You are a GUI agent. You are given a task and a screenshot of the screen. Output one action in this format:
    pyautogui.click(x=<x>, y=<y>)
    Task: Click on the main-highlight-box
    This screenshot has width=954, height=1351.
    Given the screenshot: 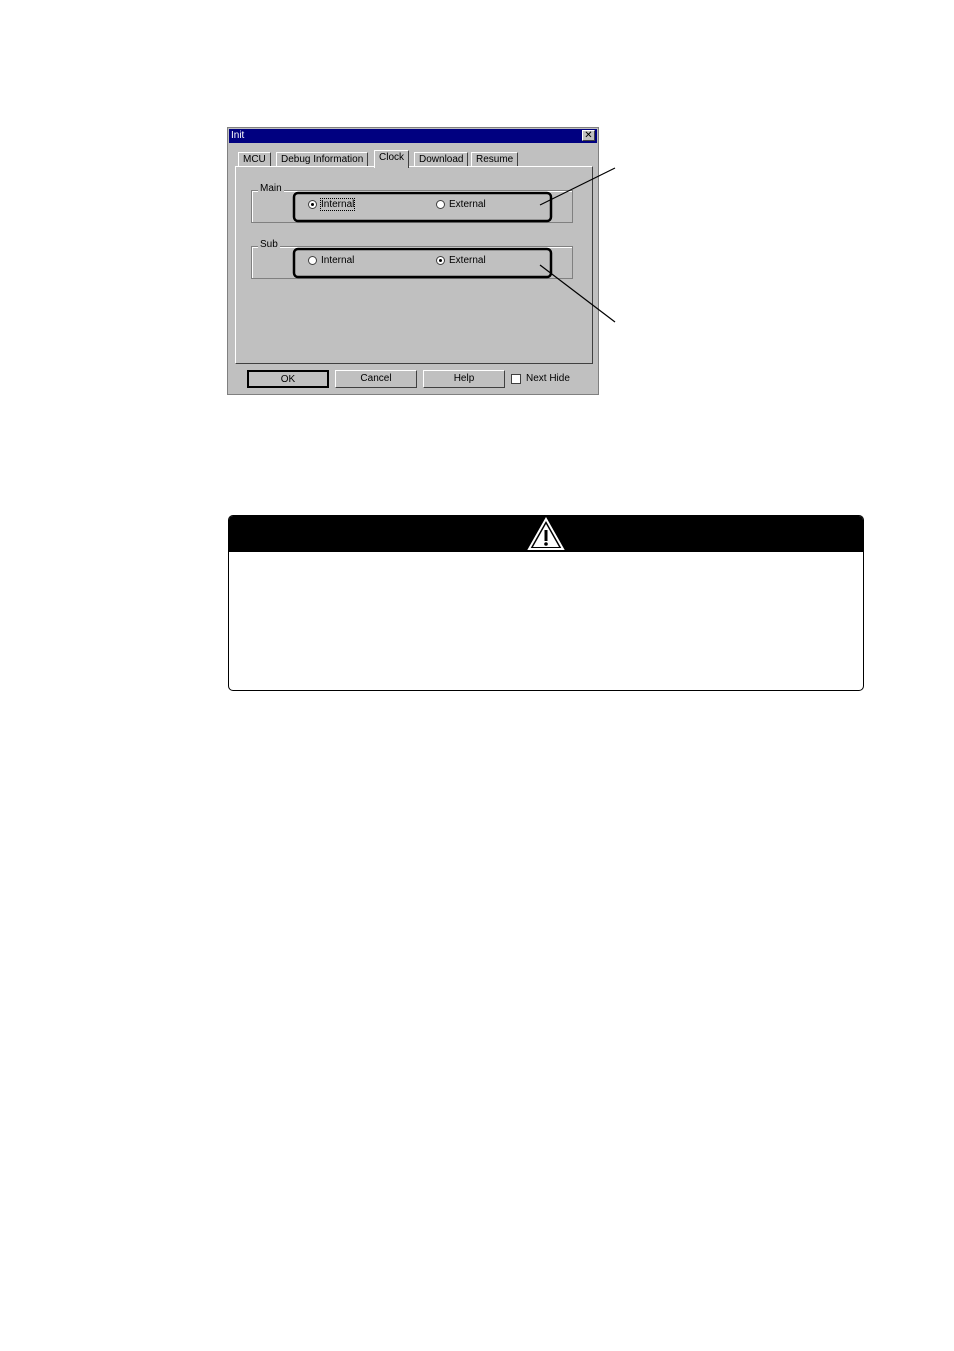 What is the action you would take?
    pyautogui.click(x=422, y=207)
    